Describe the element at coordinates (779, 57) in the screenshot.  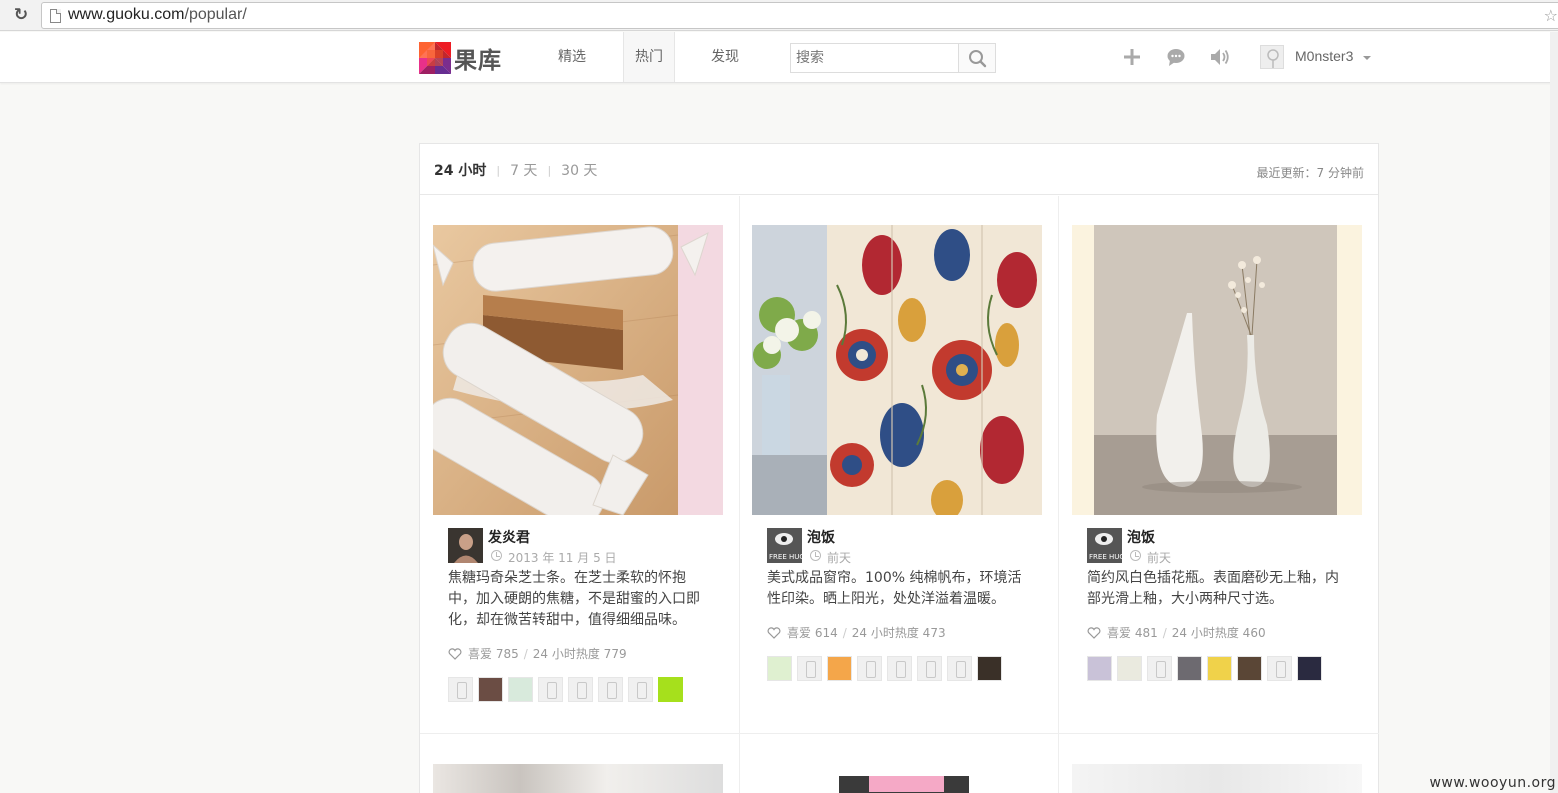
I see `site-header: 果库 精选 热门 发现 M0nster3` at that location.